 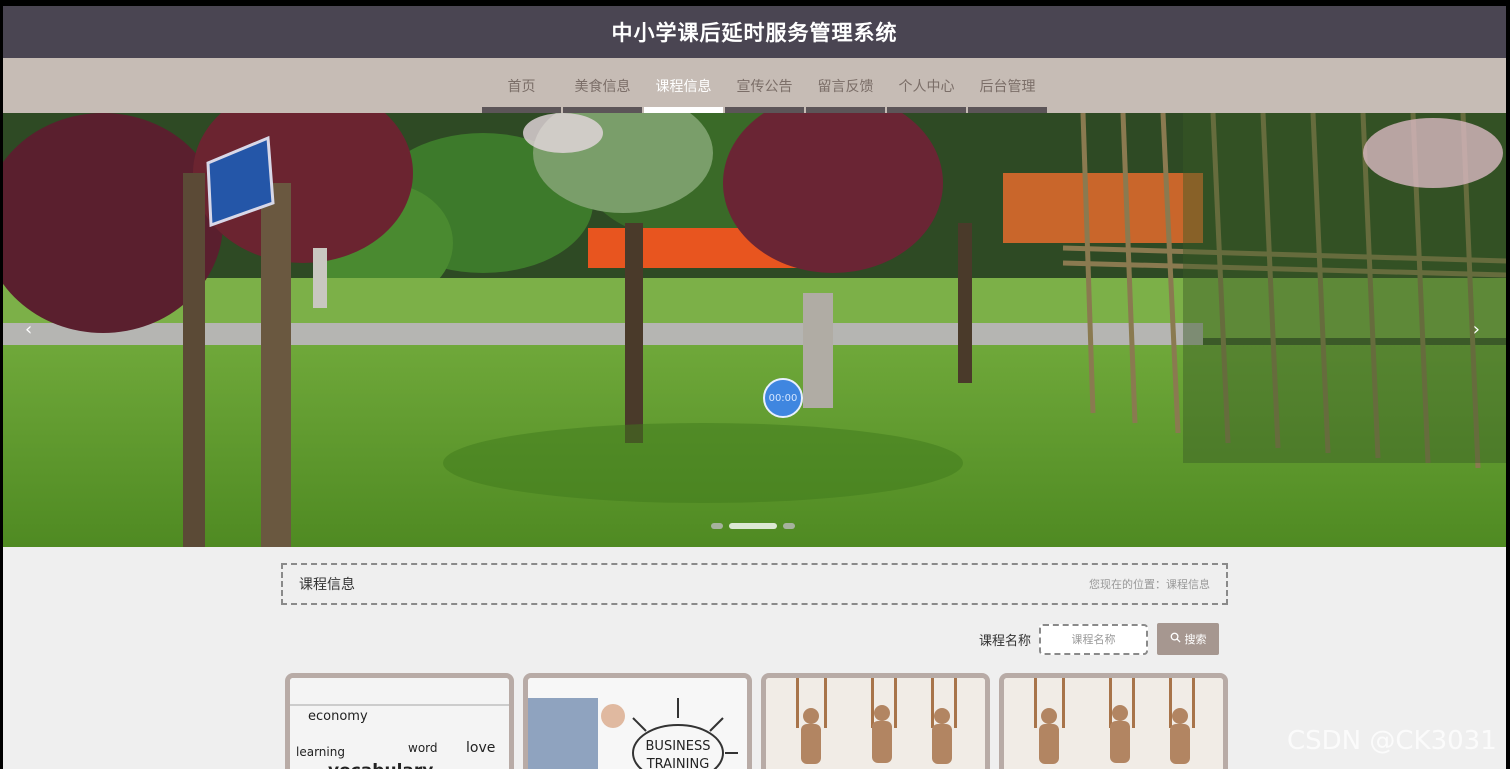 I want to click on course-name-input, so click(x=1094, y=639).